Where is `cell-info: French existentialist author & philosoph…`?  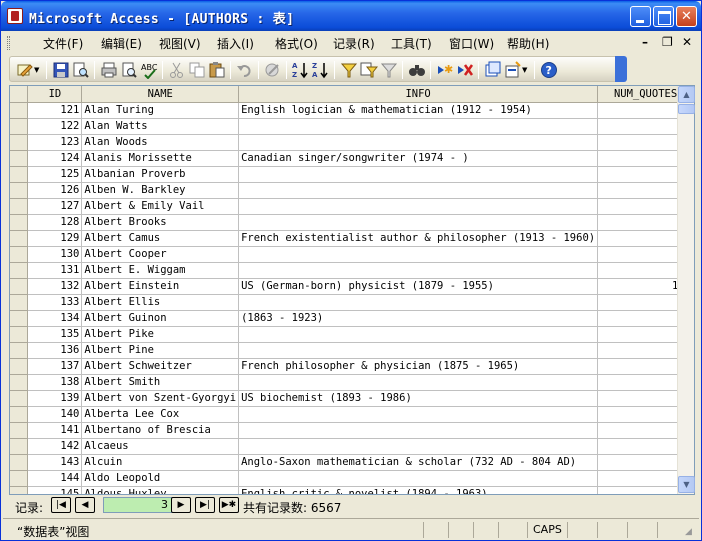 cell-info: French existentialist author & philosoph… is located at coordinates (418, 238).